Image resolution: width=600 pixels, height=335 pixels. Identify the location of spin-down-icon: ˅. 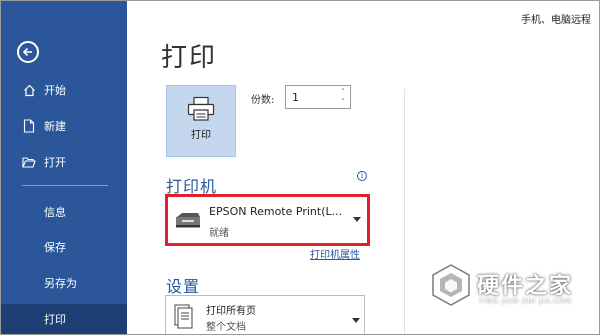
(343, 102).